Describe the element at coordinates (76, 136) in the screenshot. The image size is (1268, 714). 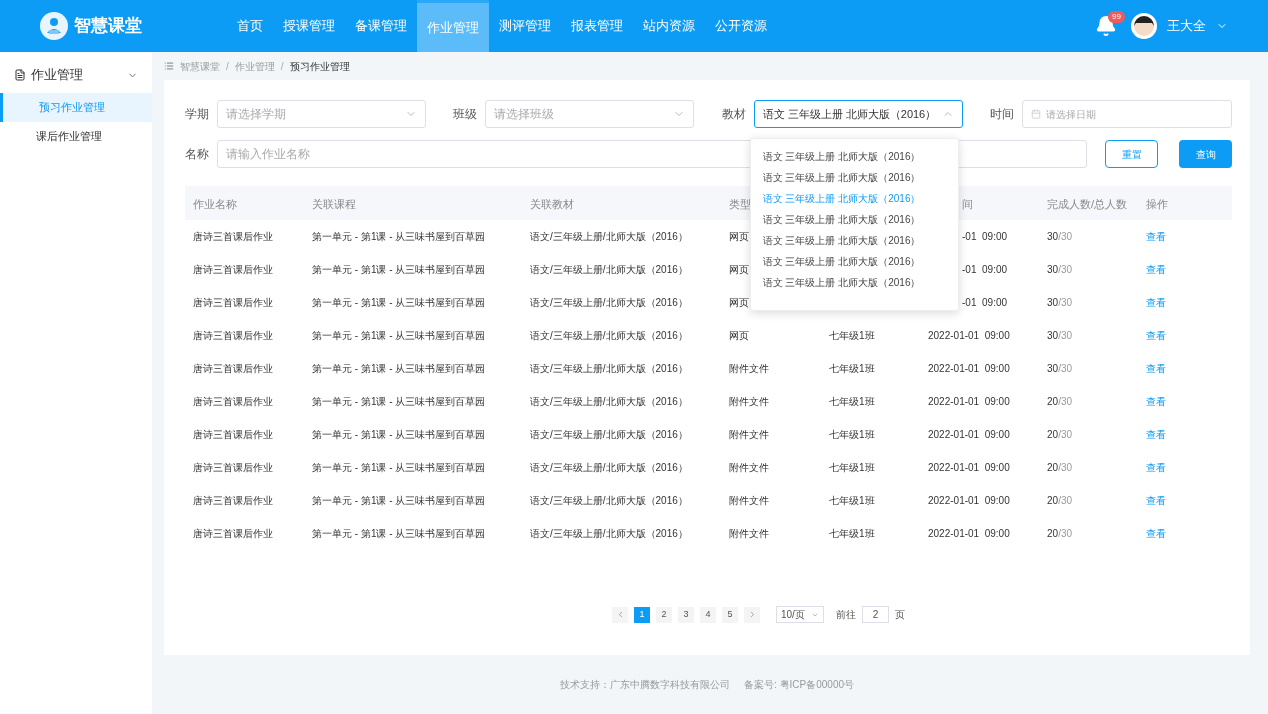
I see `sidebar-item: 课后作业管理` at that location.